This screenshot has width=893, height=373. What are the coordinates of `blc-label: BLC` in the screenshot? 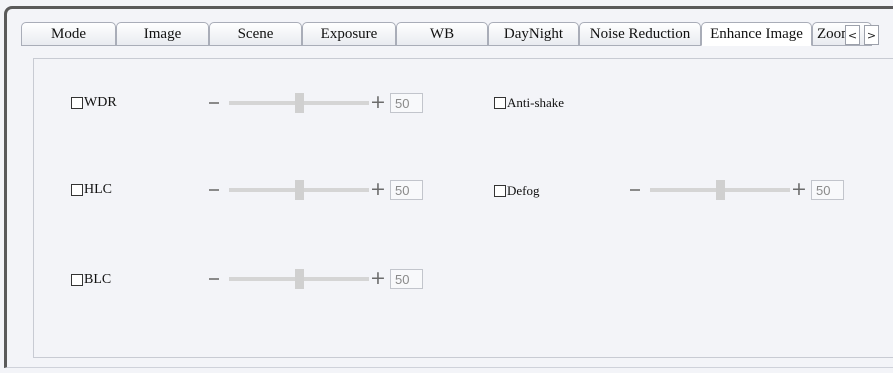 It's located at (98, 279).